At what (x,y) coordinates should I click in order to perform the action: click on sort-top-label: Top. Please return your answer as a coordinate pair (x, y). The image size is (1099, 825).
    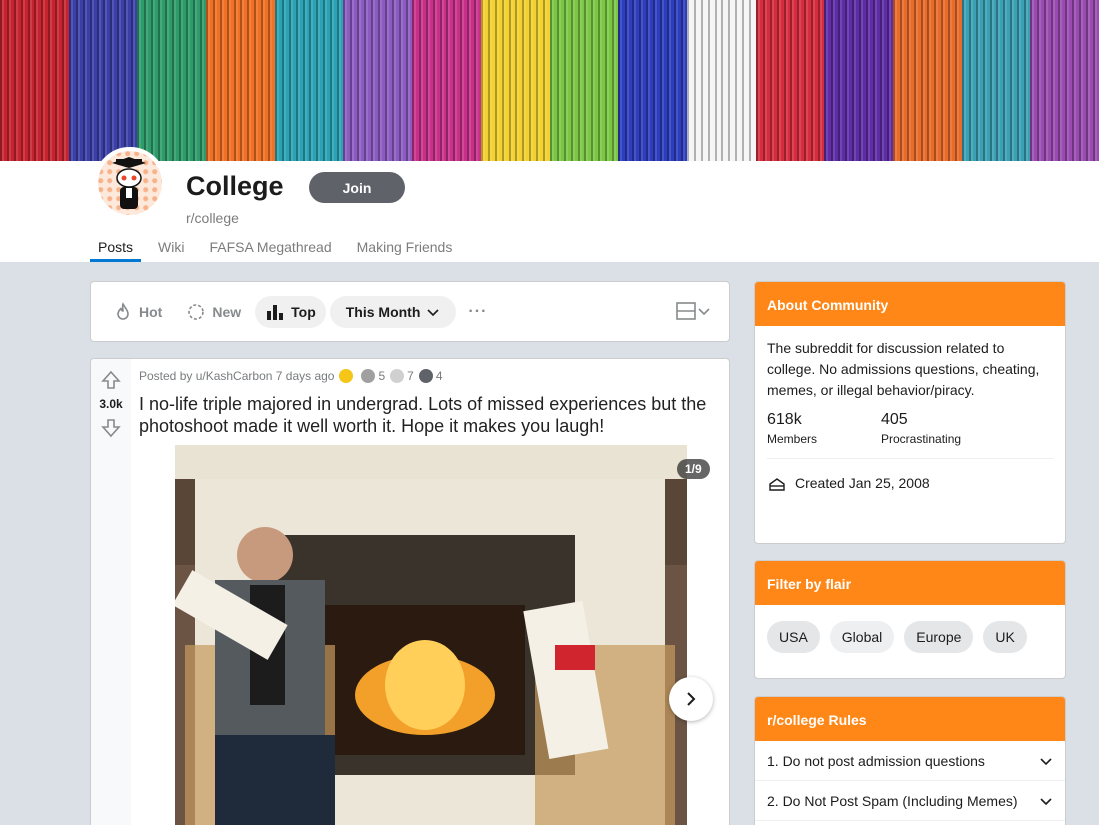
    Looking at the image, I should click on (303, 311).